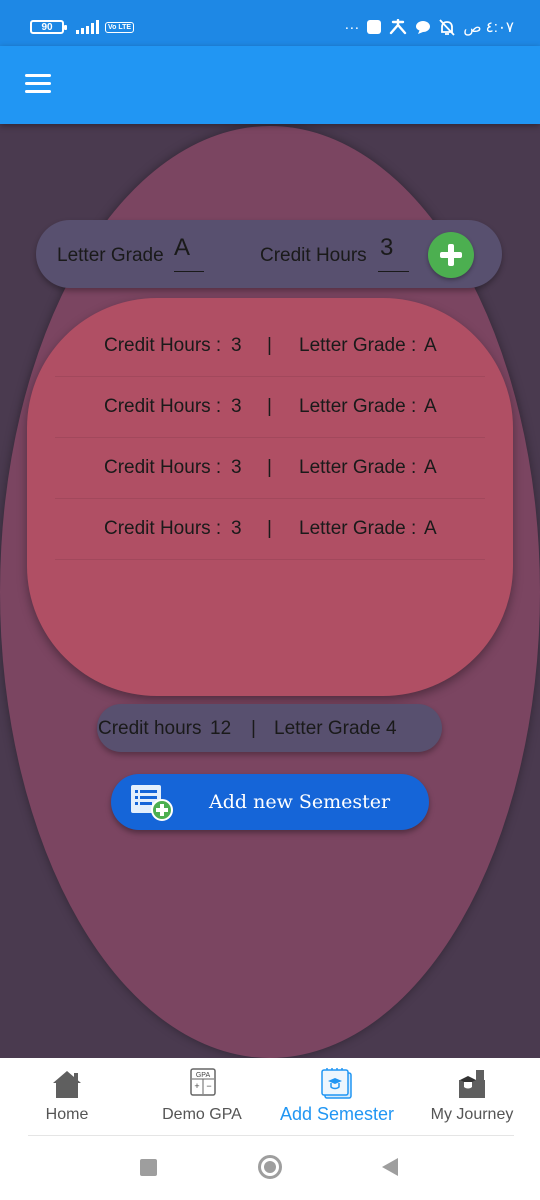  Describe the element at coordinates (120, 27) in the screenshot. I see `volte-icon: Vo LTE` at that location.